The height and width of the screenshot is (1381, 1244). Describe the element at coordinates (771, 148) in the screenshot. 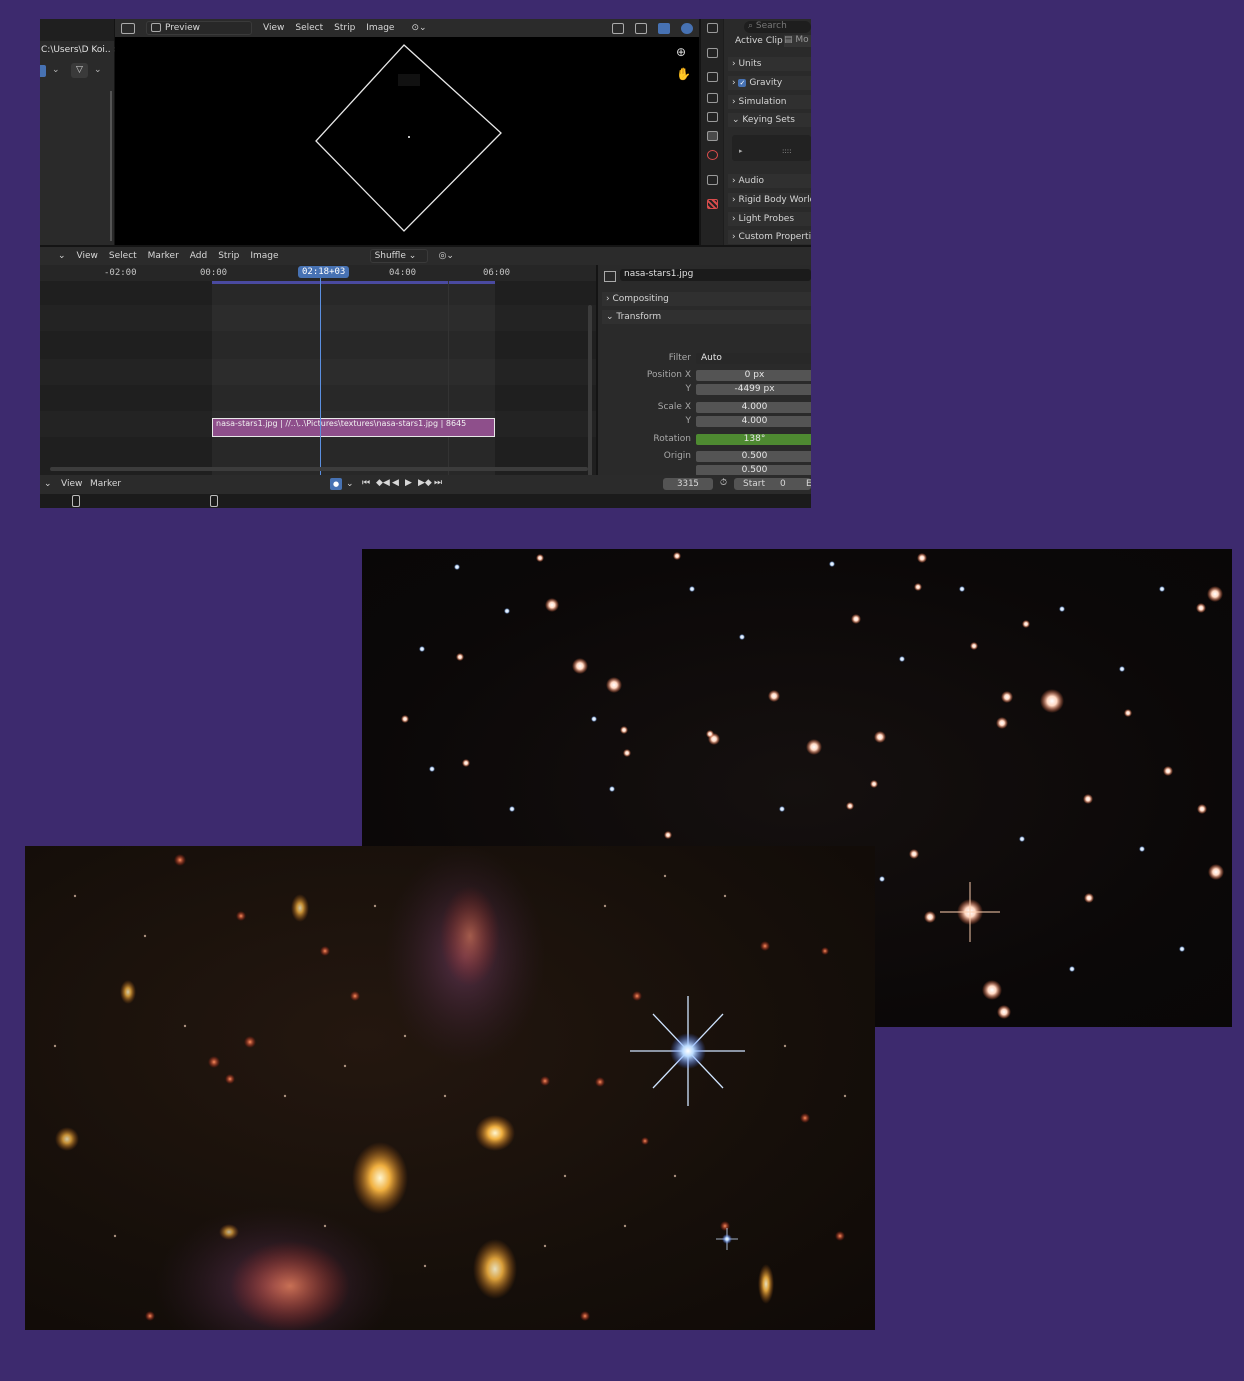

I see `keying-set-list: ▸::::` at that location.